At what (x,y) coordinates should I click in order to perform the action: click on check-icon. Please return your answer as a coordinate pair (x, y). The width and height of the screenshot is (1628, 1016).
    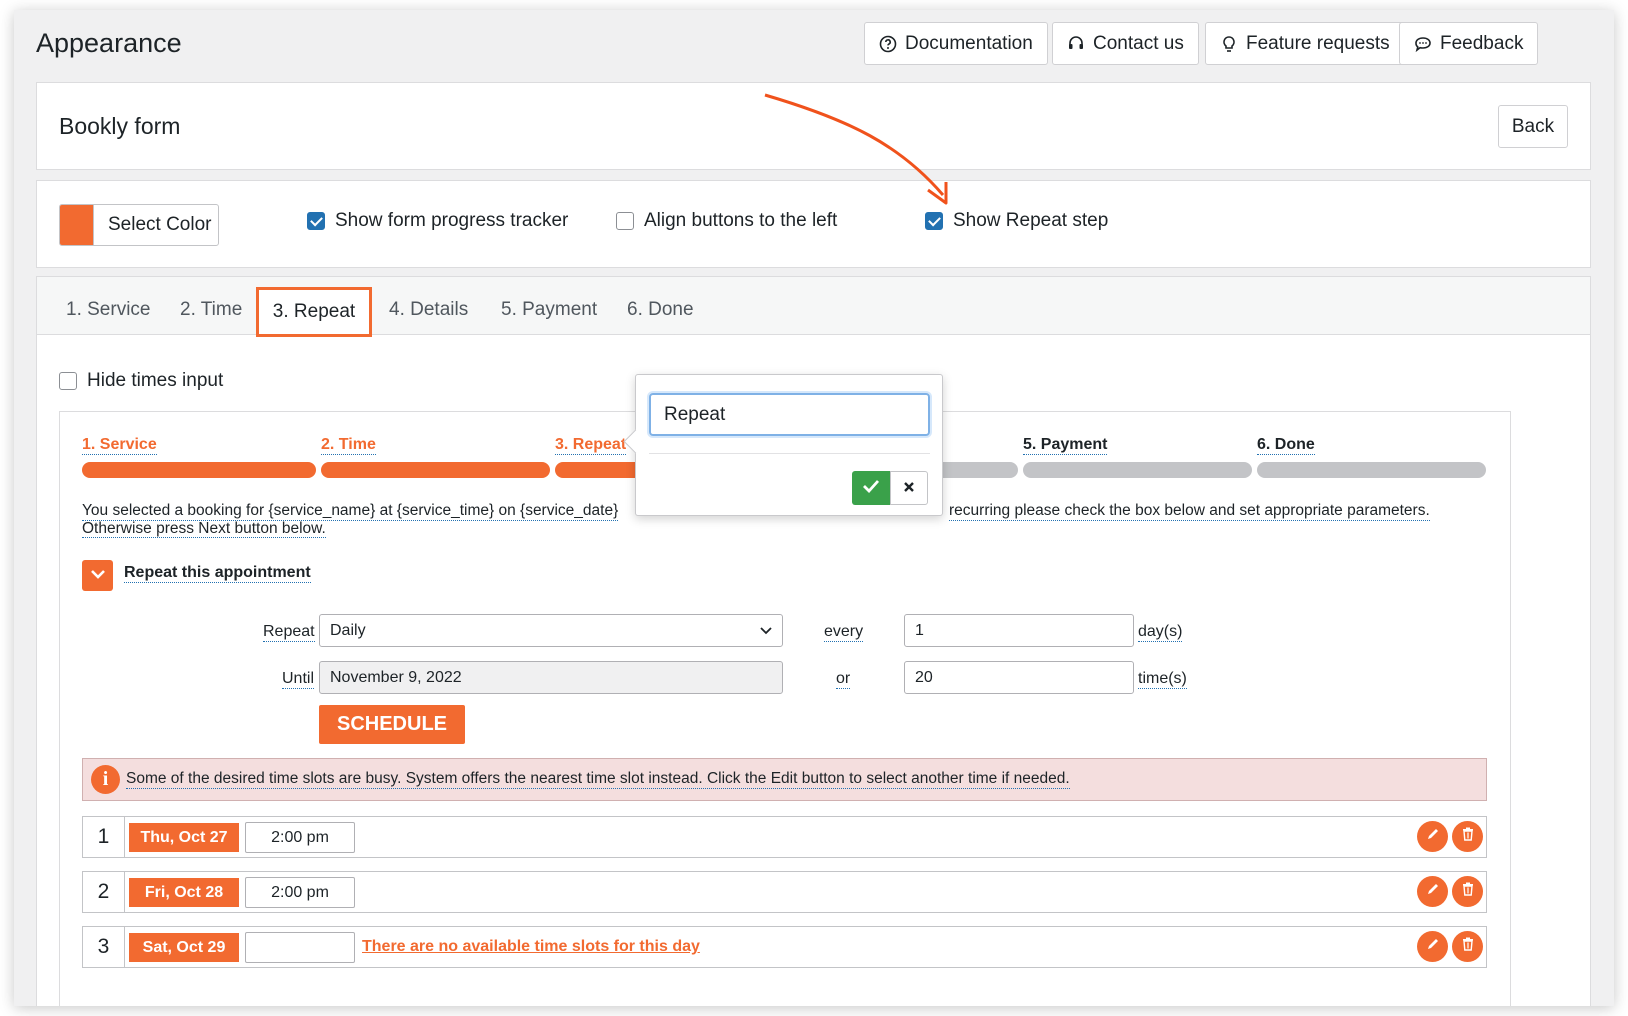
    Looking at the image, I should click on (871, 488).